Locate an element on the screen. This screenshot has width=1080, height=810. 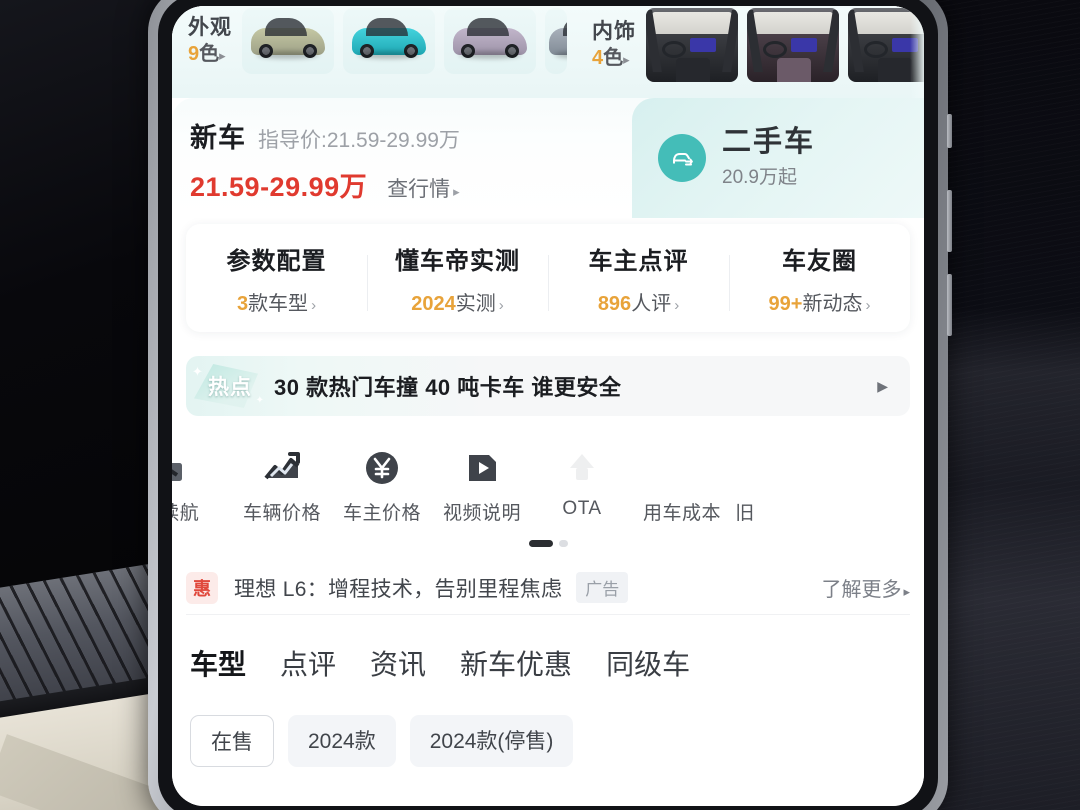
section-tab-bar: 车型 点评 资讯 新车优惠 同级车 is located at coordinates (548, 652).